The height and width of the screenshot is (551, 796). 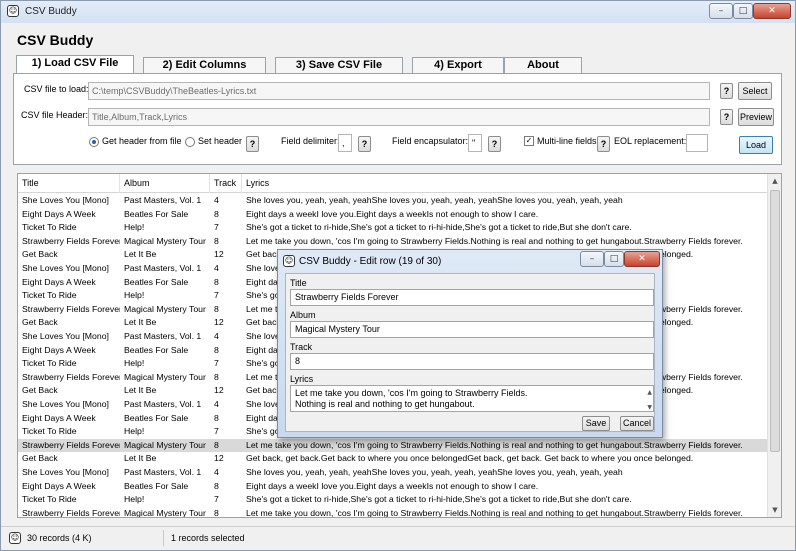 I want to click on tab-edit-columns: 2) Edit Columns, so click(x=204, y=65).